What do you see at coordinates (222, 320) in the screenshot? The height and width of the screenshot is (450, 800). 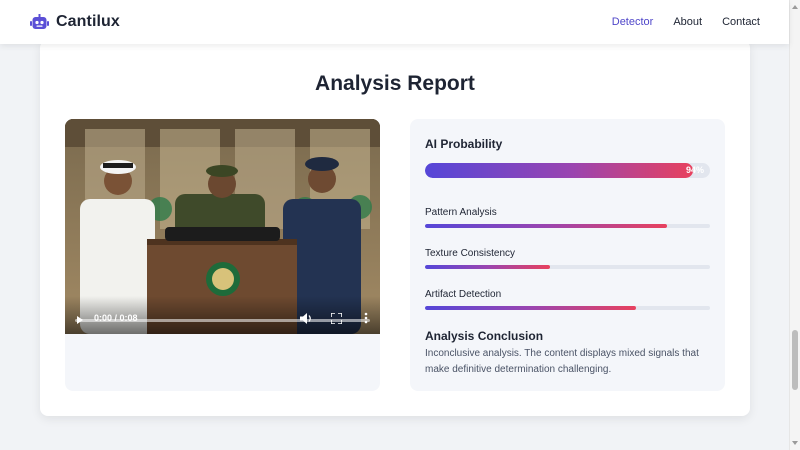 I see `video-seek-bar` at bounding box center [222, 320].